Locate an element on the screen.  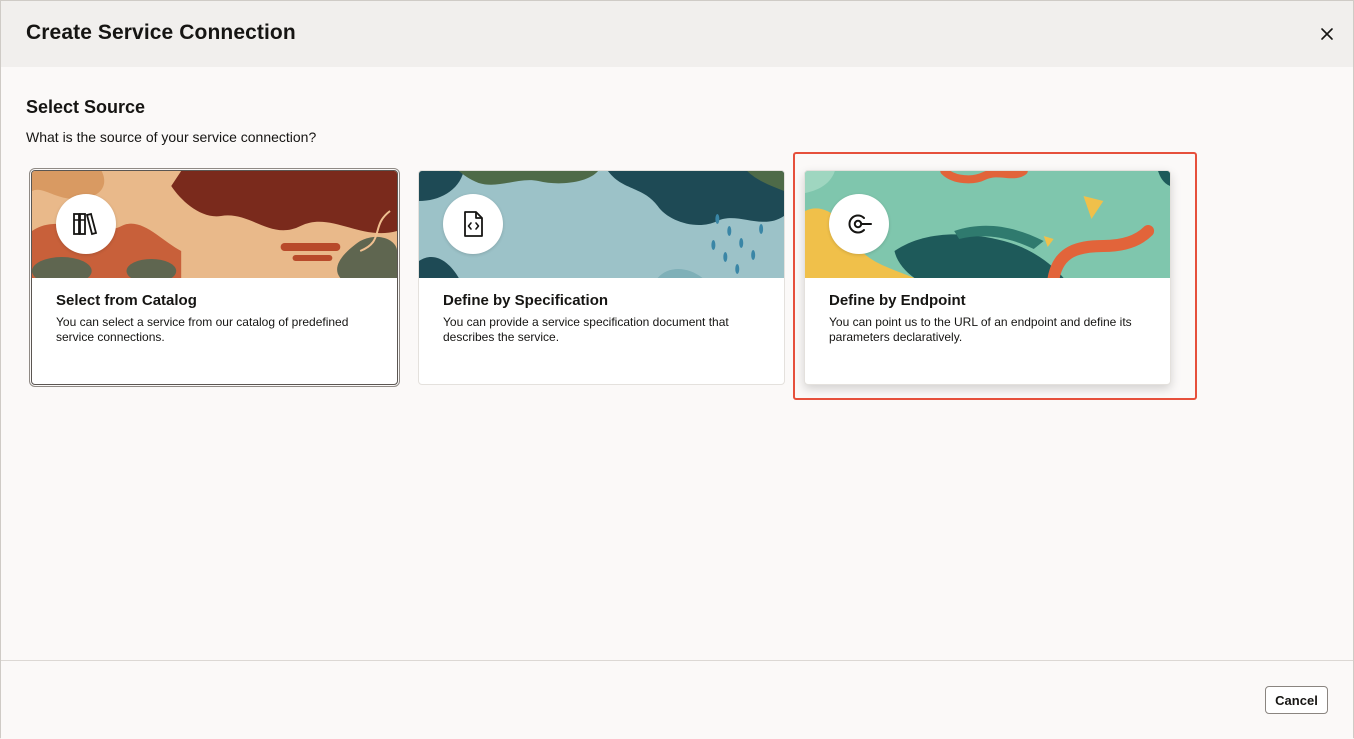
dialog-footer: Cancel is located at coordinates (677, 699).